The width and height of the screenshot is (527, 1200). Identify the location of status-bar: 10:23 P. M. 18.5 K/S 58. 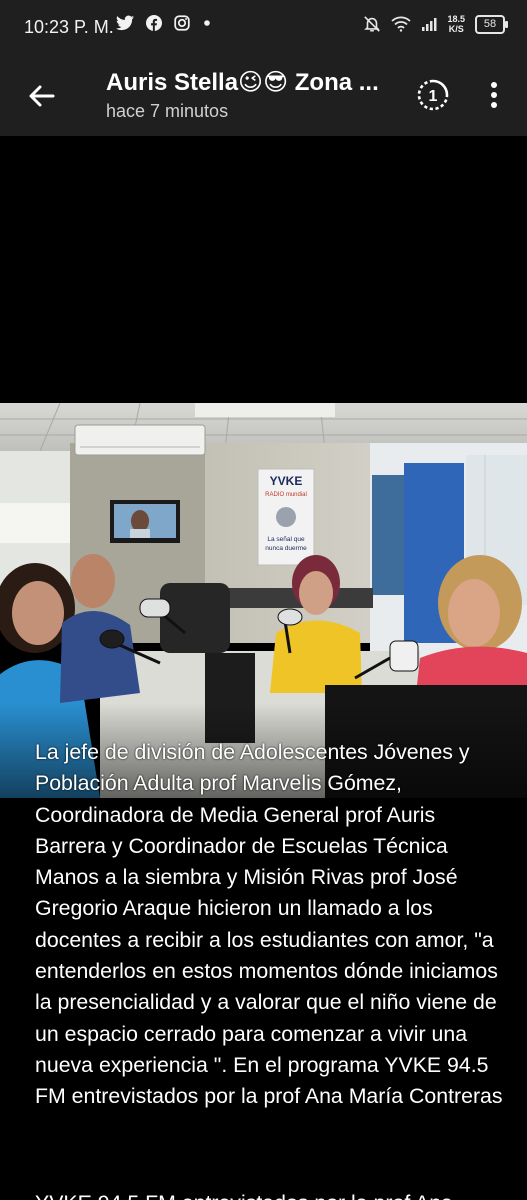
(263, 29).